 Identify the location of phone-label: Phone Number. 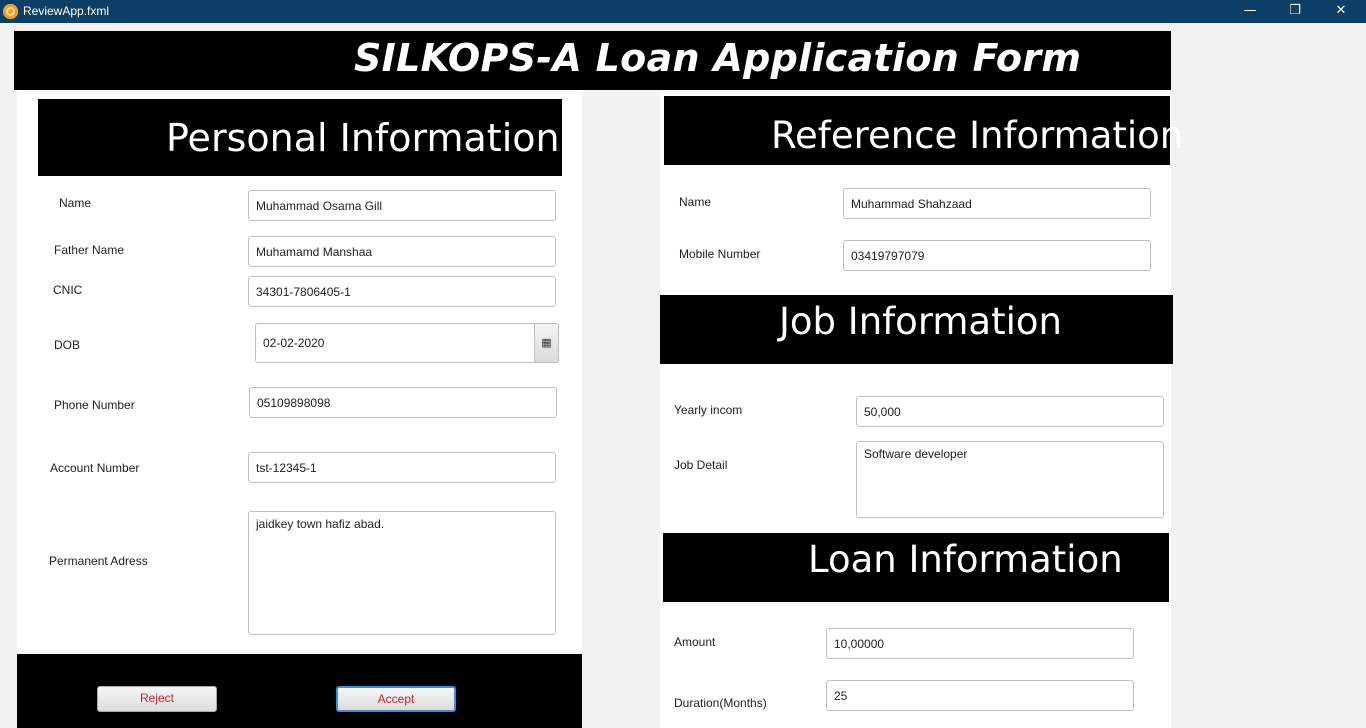
(94, 405).